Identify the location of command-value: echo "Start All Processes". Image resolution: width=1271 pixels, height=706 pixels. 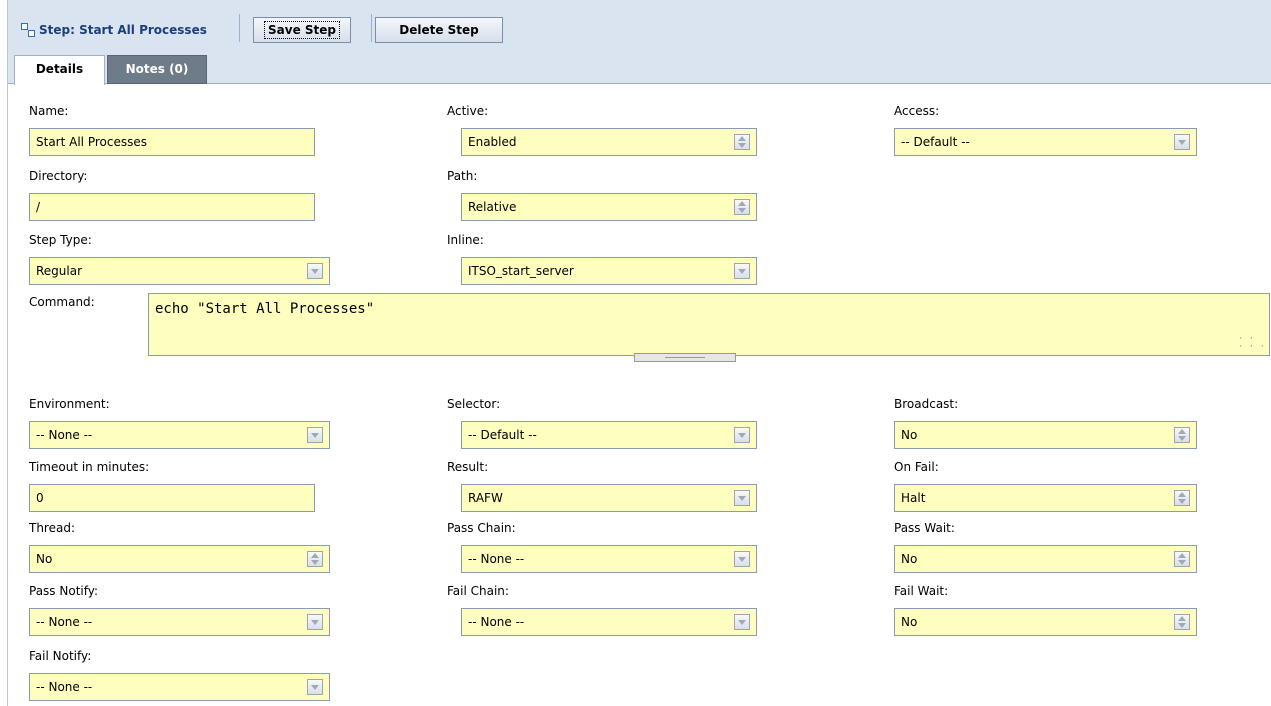
(265, 309).